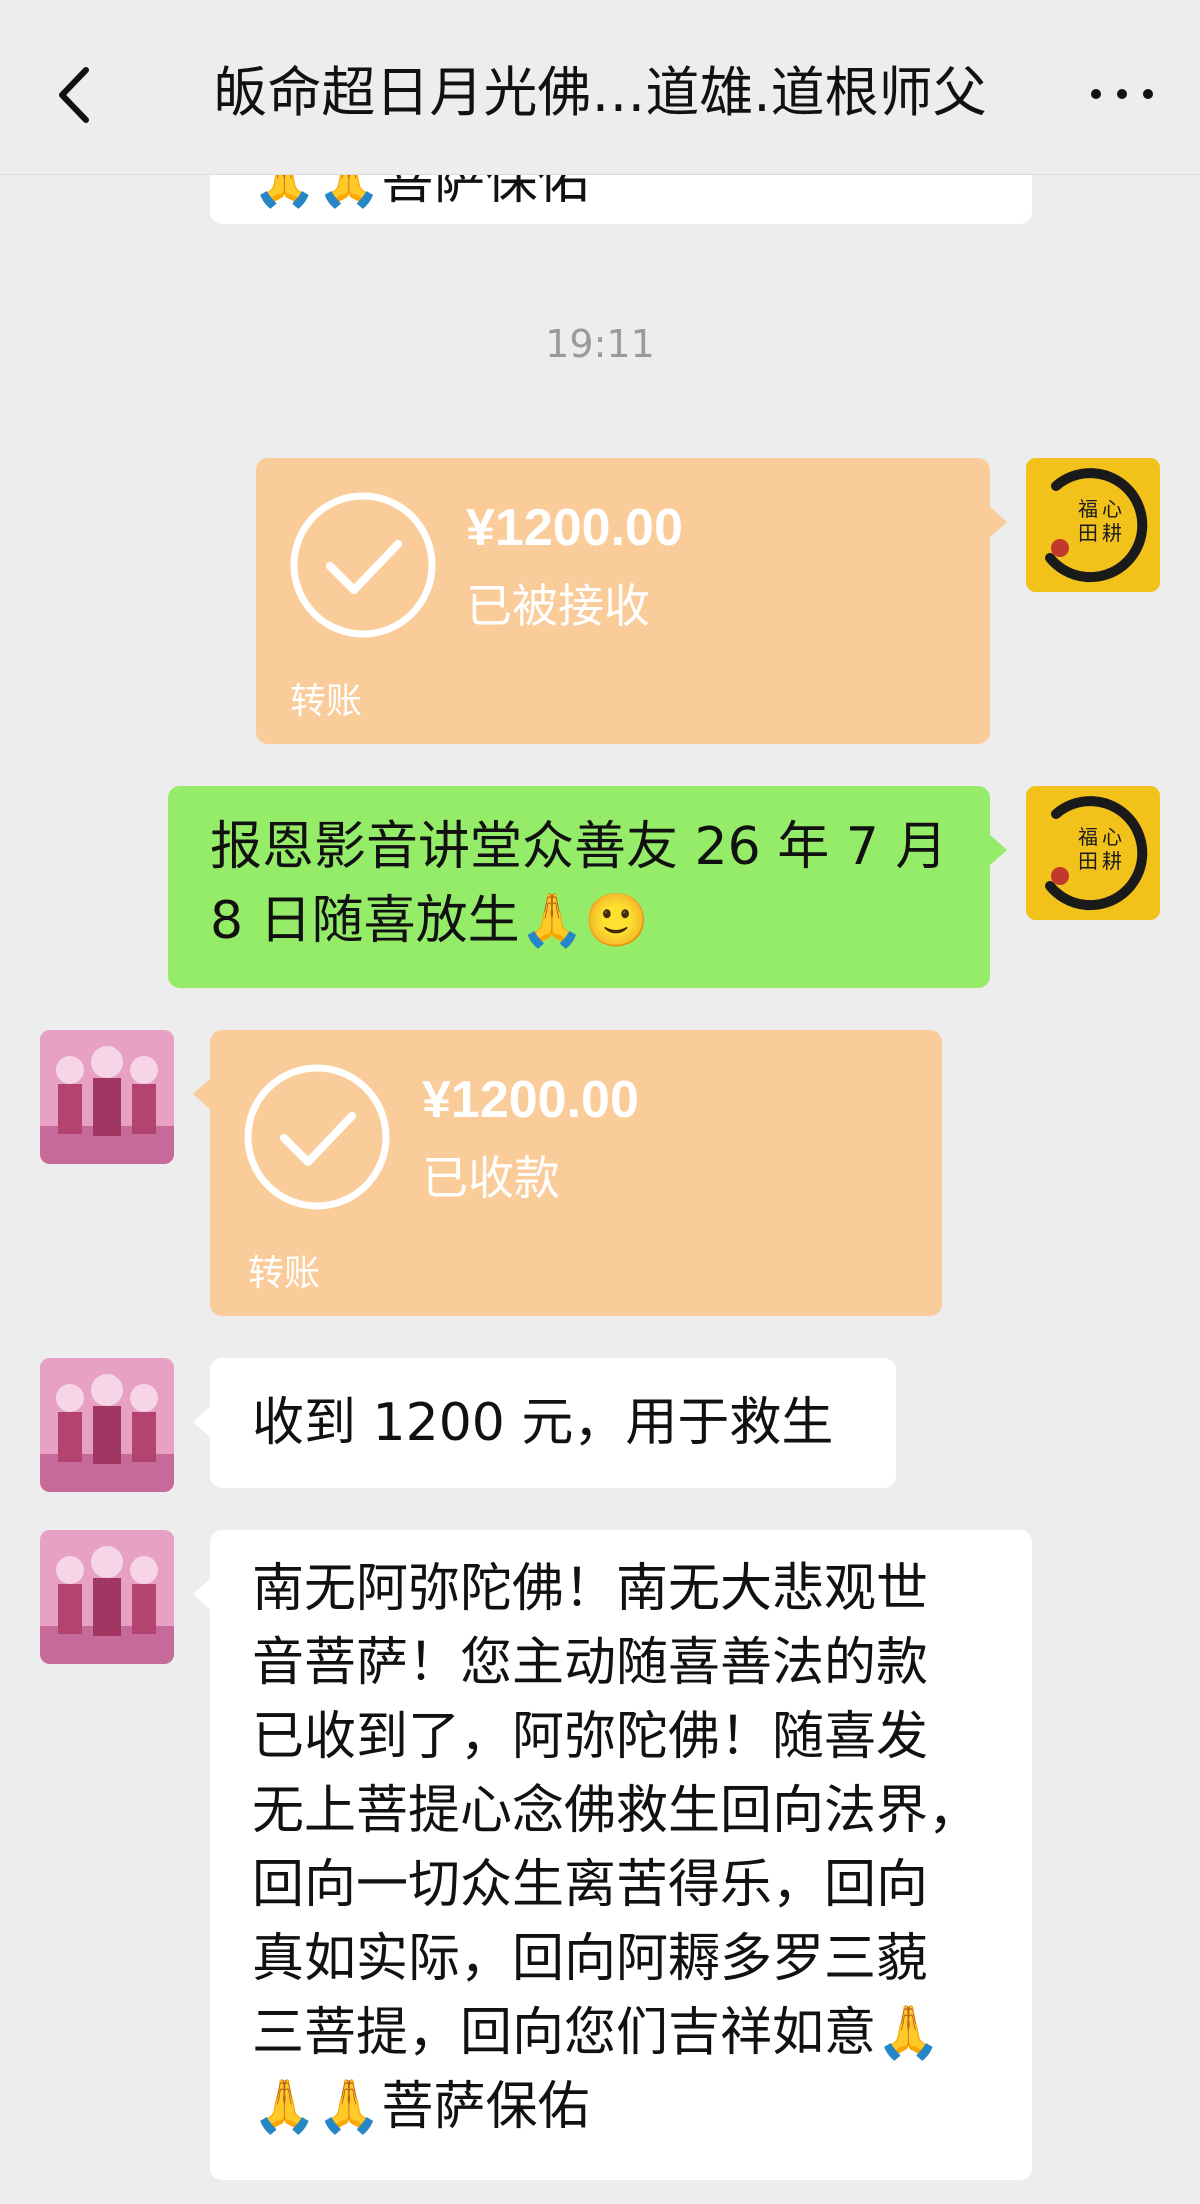 The width and height of the screenshot is (1200, 2204). I want to click on message-text: 收到 1200 元，用于救生, so click(543, 1423).